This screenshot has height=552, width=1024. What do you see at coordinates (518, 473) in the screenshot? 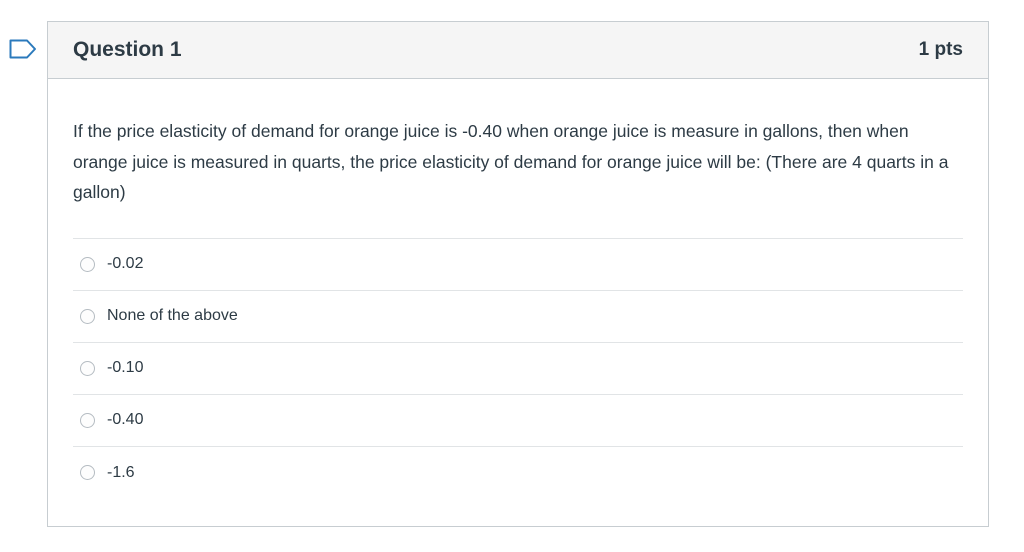
I see `answer-option: -1.6` at bounding box center [518, 473].